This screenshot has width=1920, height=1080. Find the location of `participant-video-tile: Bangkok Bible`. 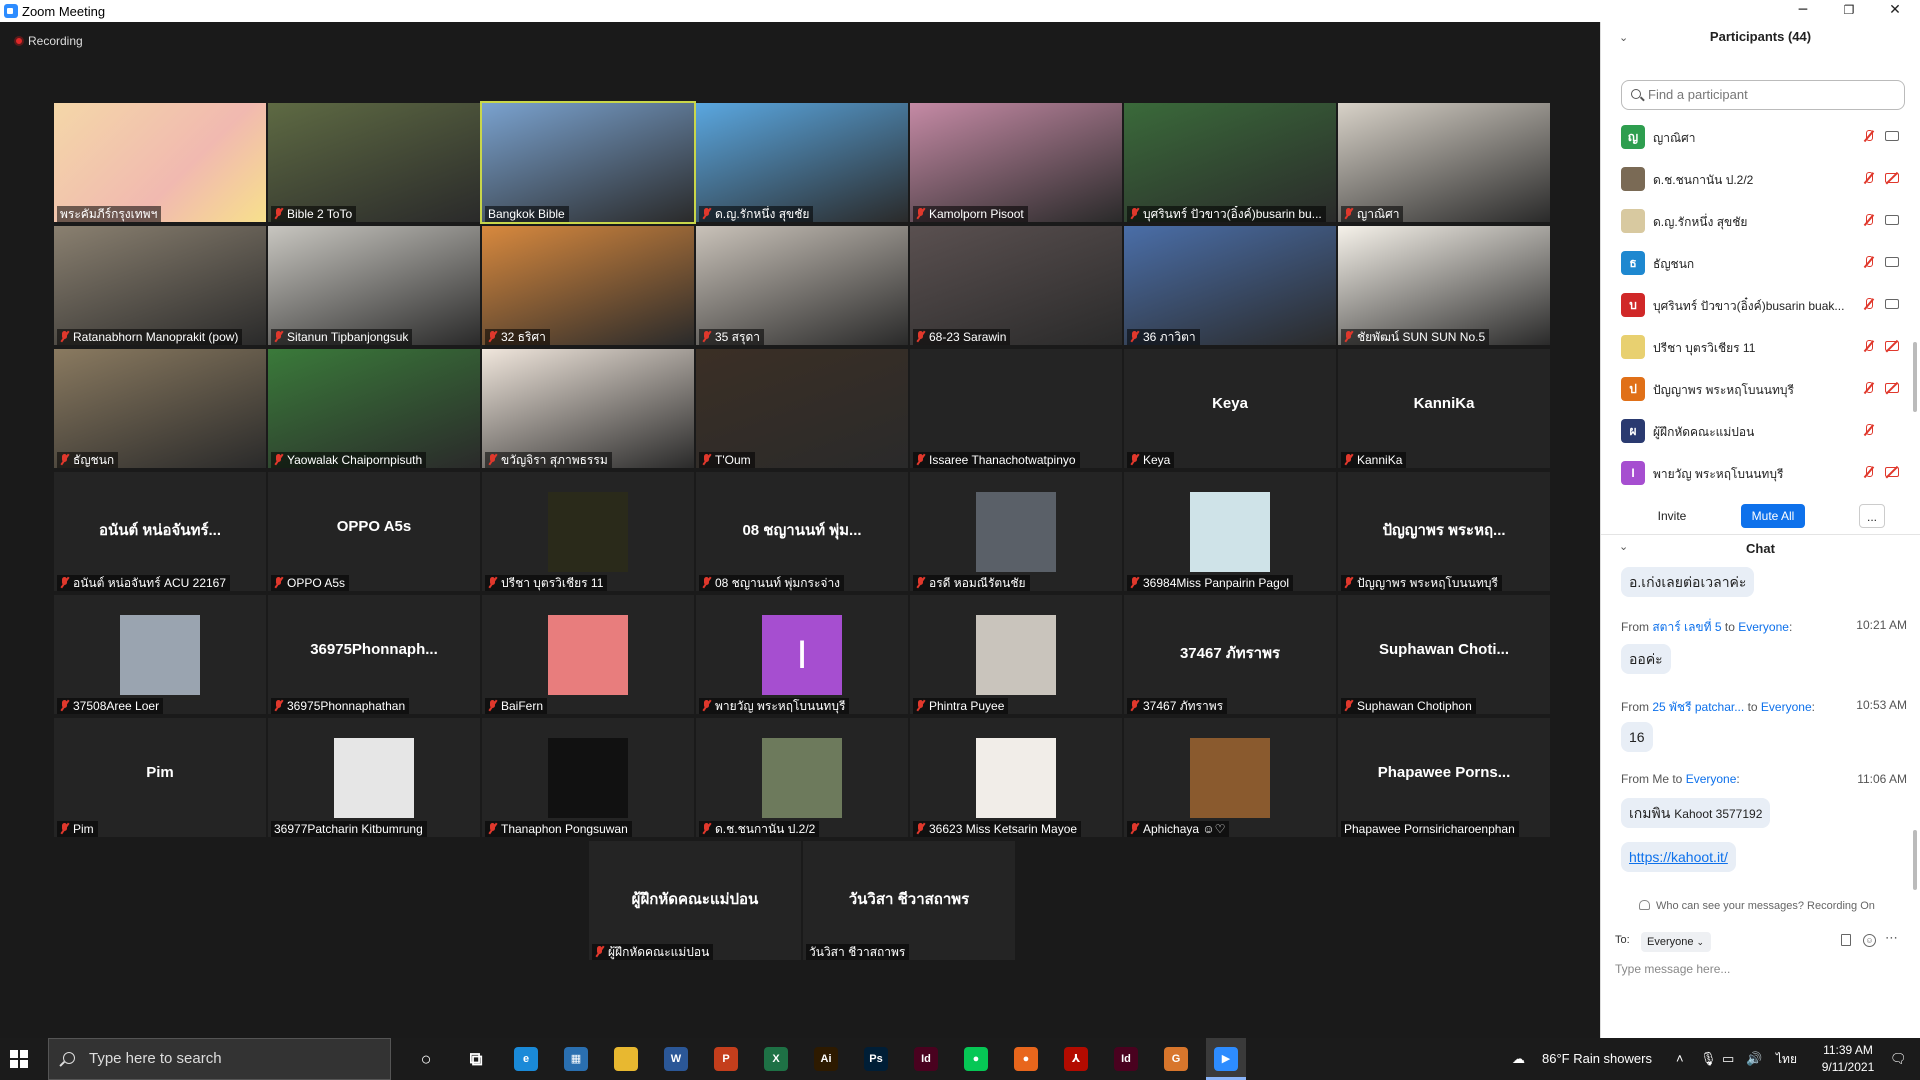

participant-video-tile: Bangkok Bible is located at coordinates (588, 162).